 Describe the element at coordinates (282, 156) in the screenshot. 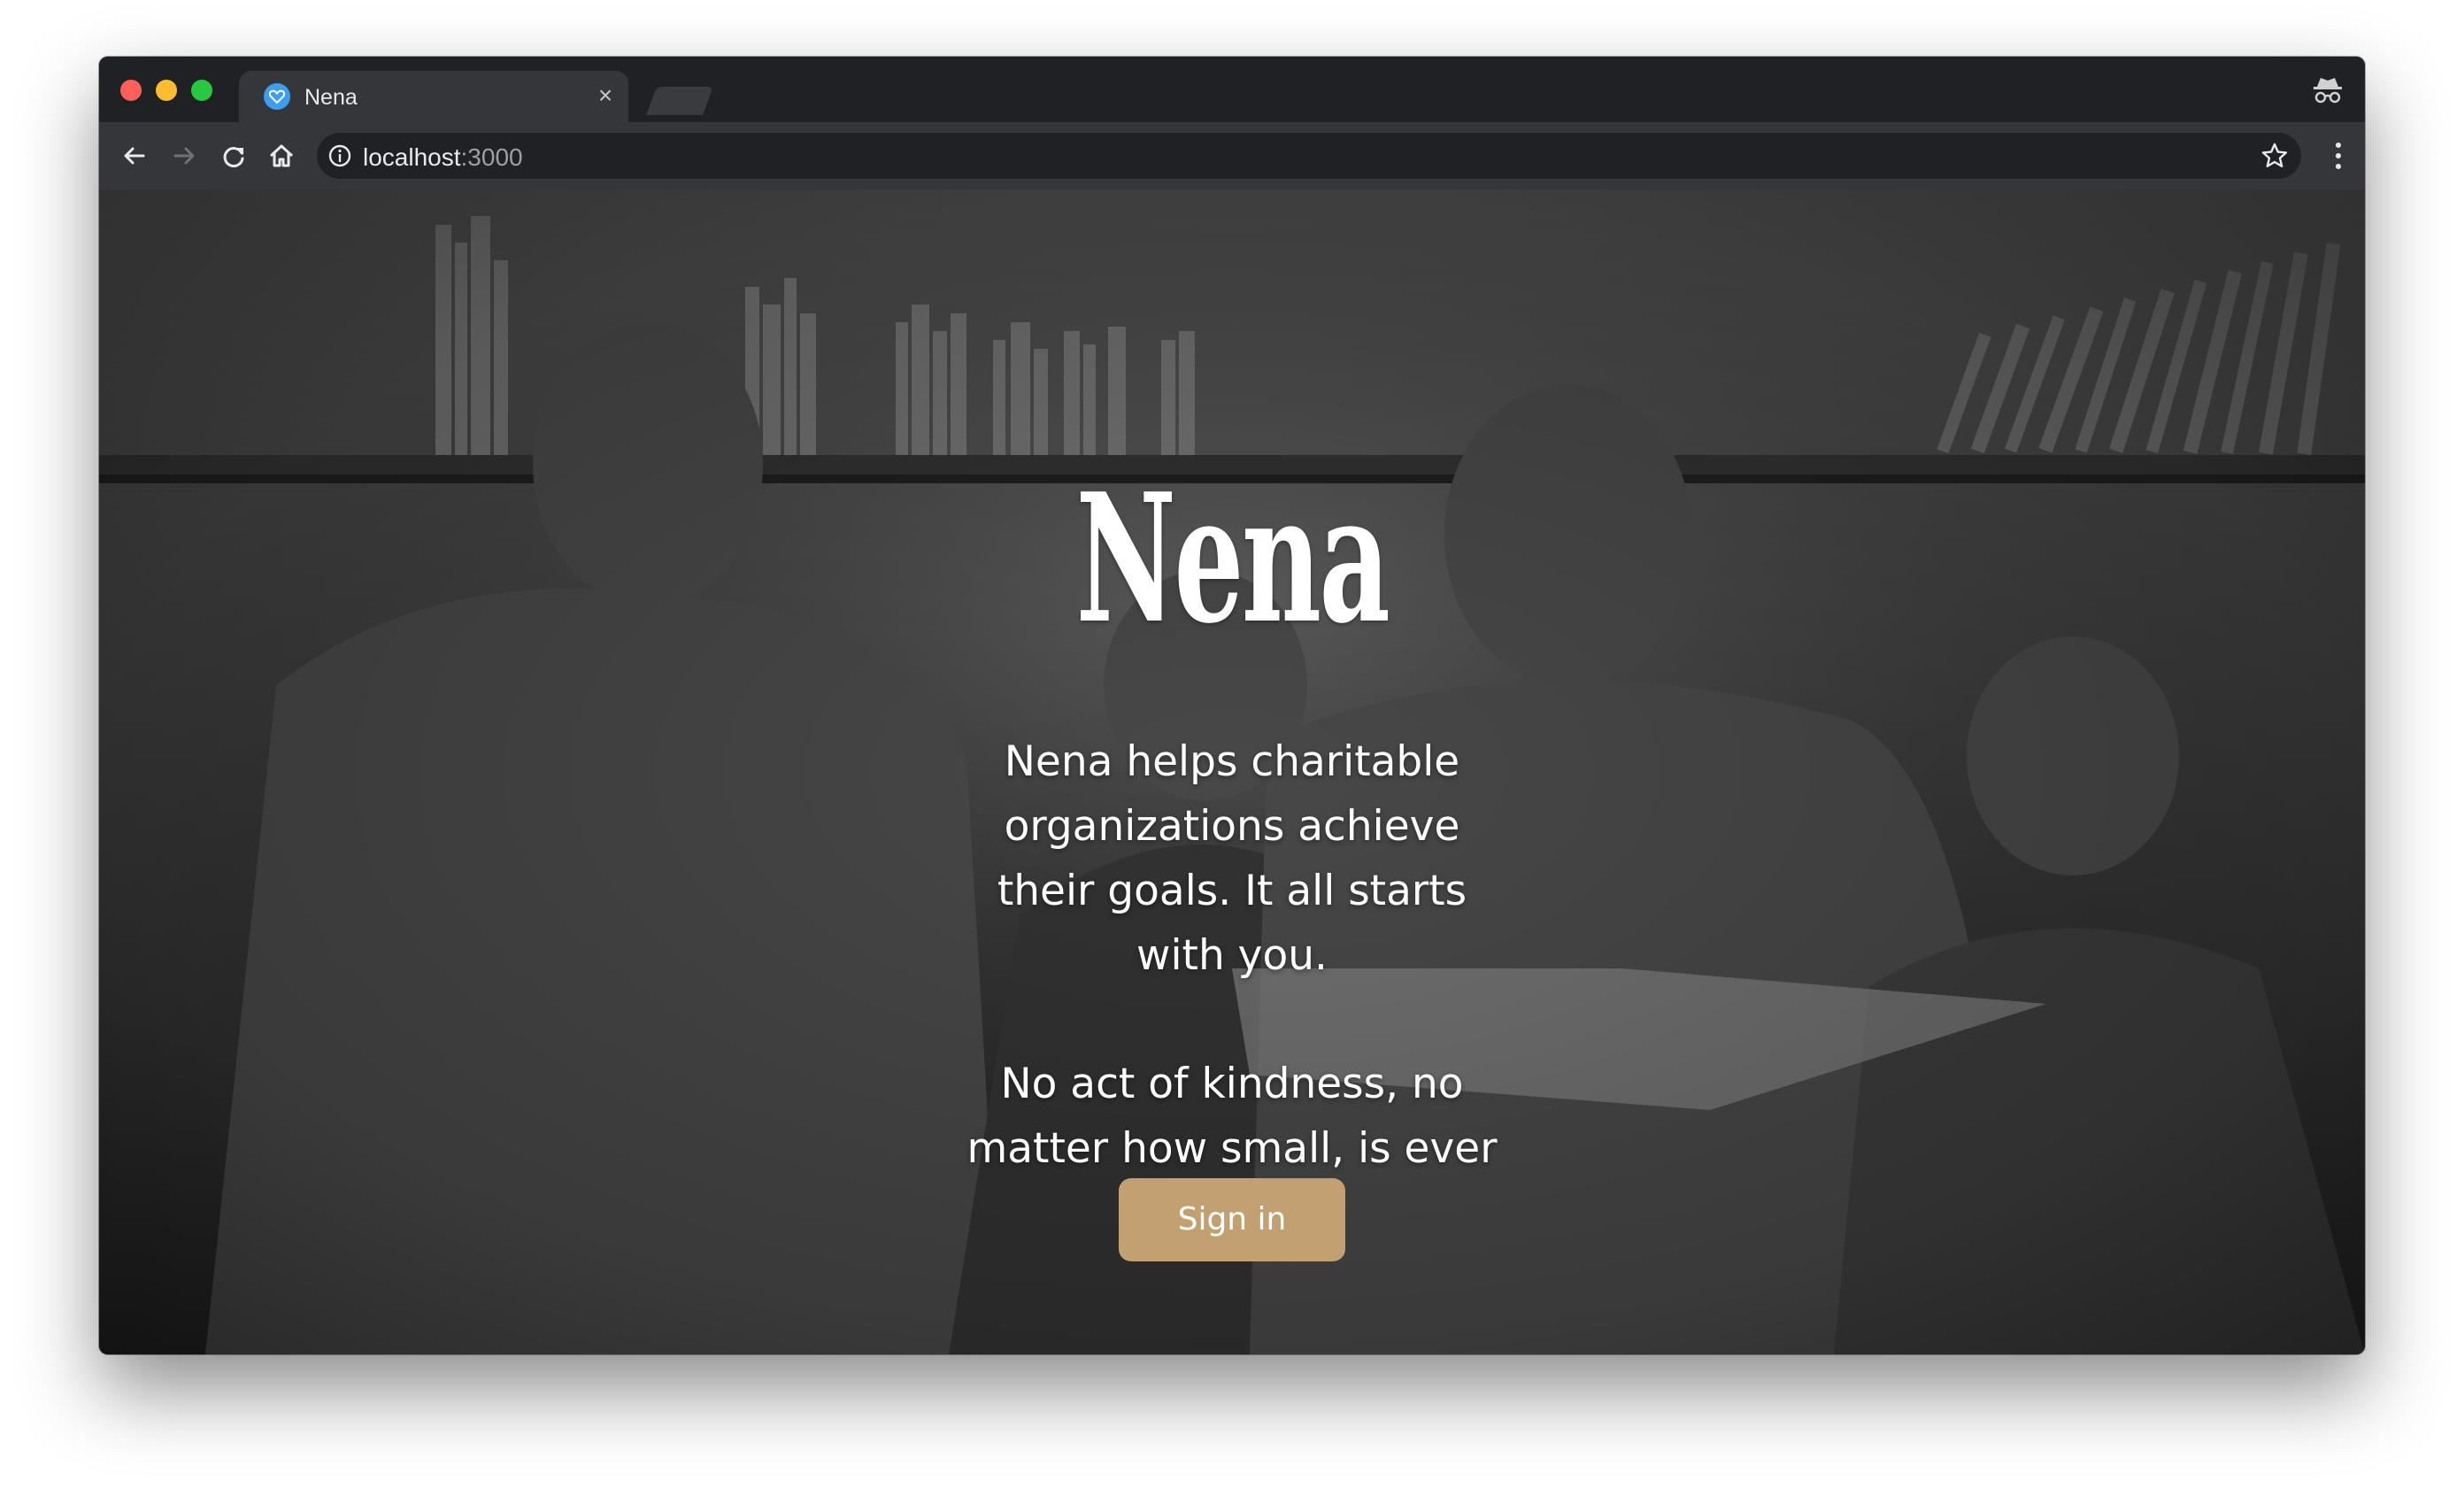

I see `home-icon` at that location.